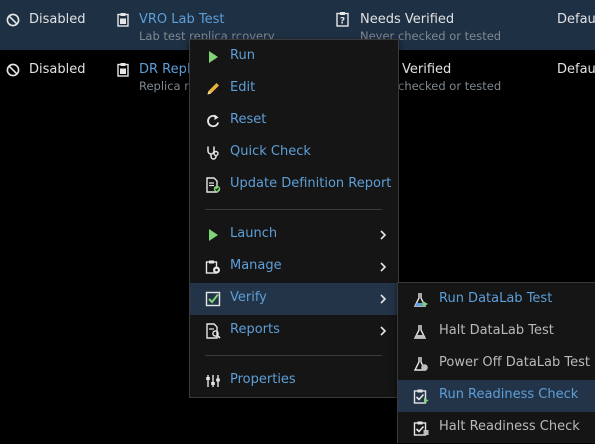  What do you see at coordinates (420, 300) in the screenshot?
I see `flask-run-icon` at bounding box center [420, 300].